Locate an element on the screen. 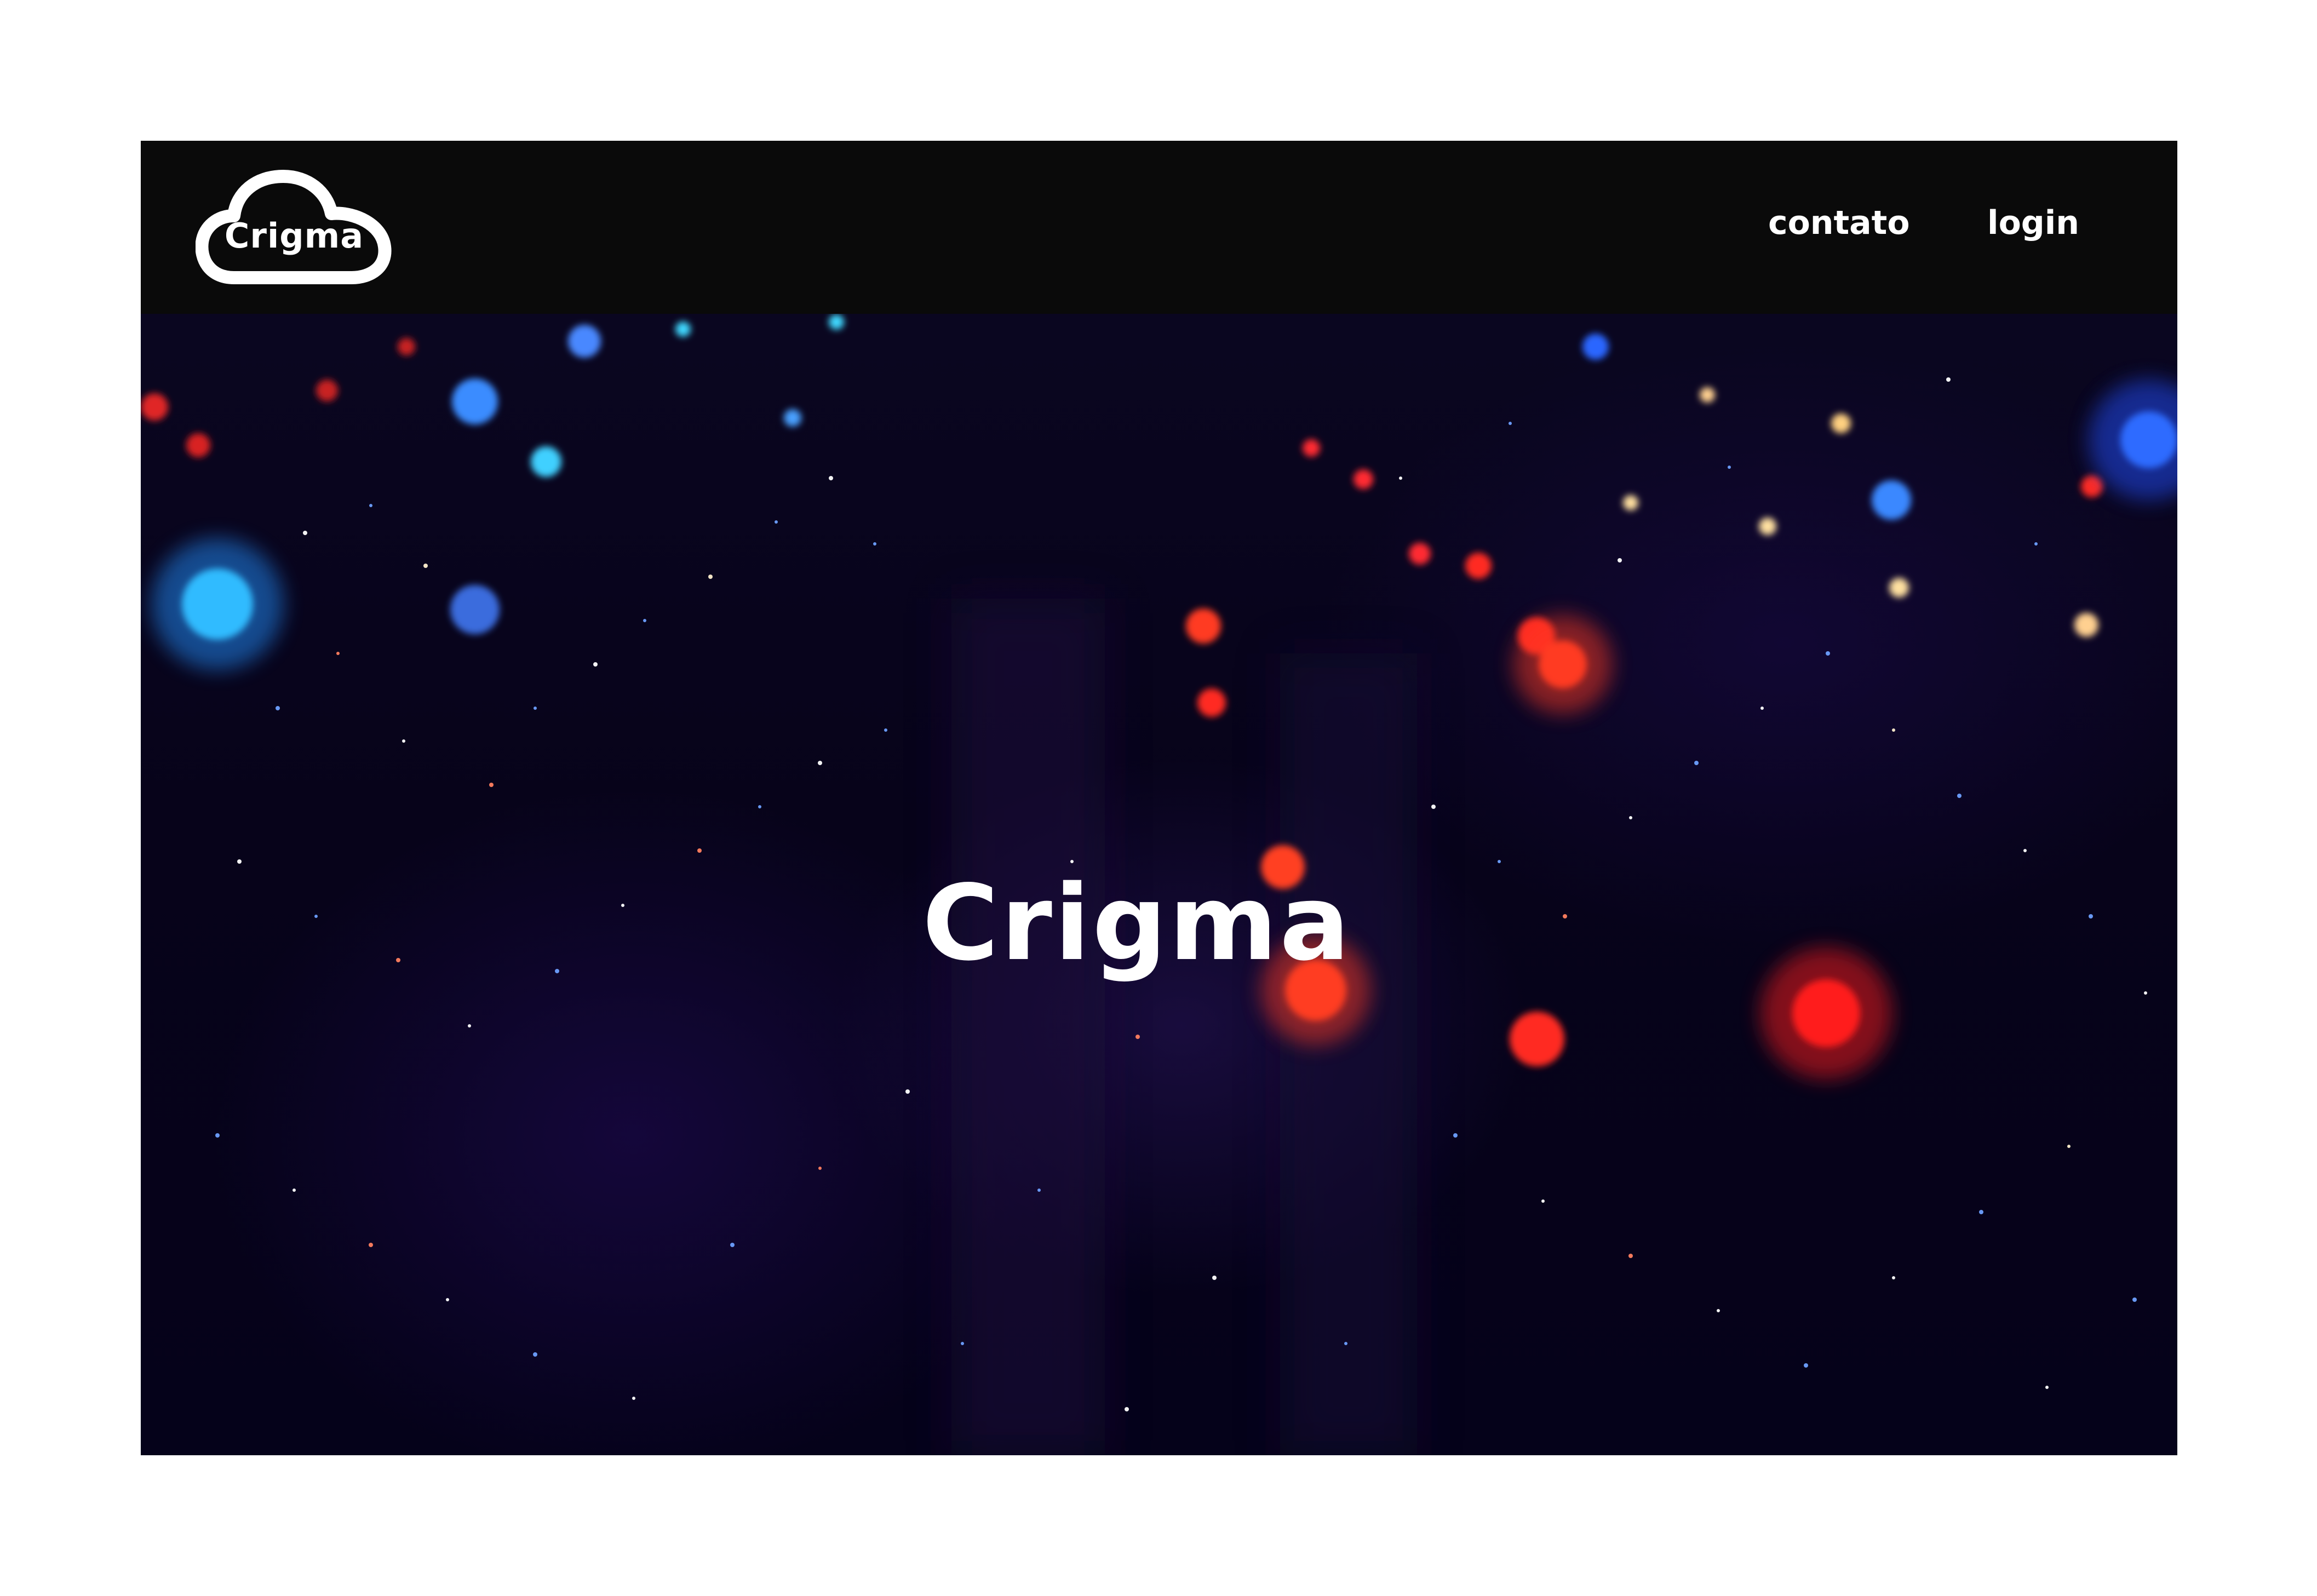 This screenshot has height=1596, width=2317. nav-link-contato: contato is located at coordinates (1839, 223).